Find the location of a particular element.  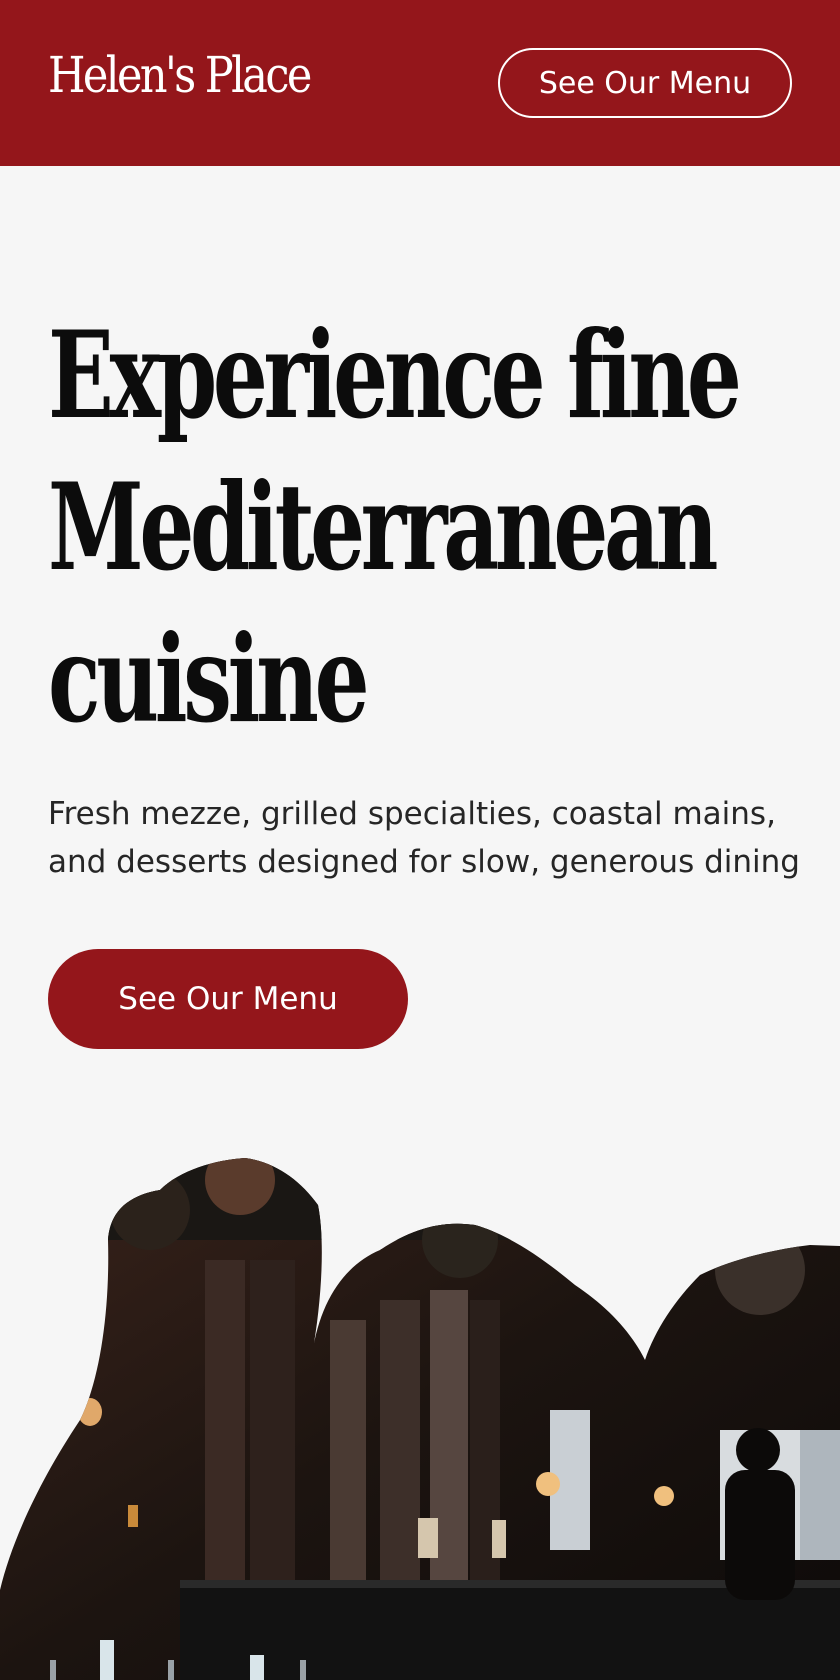

hero-title-line: cuisine is located at coordinates (209, 679).